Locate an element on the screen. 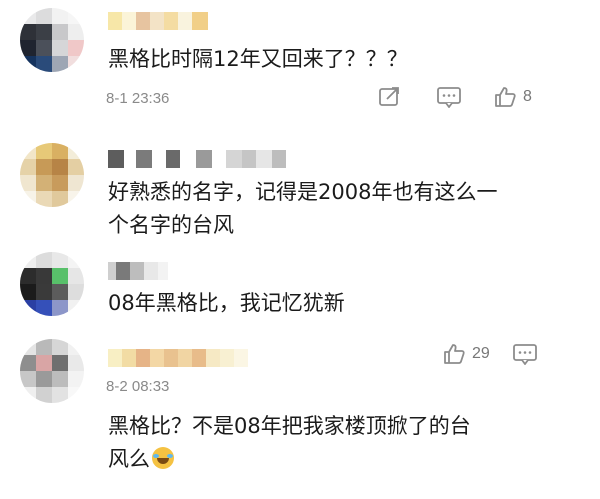 Image resolution: width=600 pixels, height=499 pixels. like-count: 29 is located at coordinates (481, 353).